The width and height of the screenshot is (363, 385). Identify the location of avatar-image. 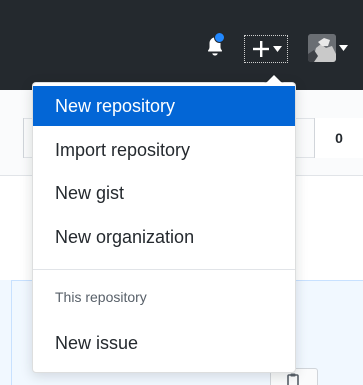
(322, 48).